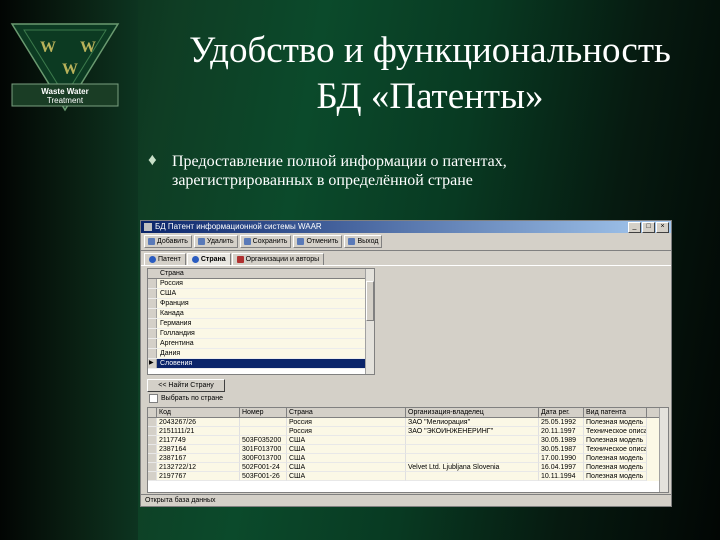 Image resolution: width=720 pixels, height=540 pixels. Describe the element at coordinates (363, 241) in the screenshot. I see `toolbar-exit-button: Выход` at that location.